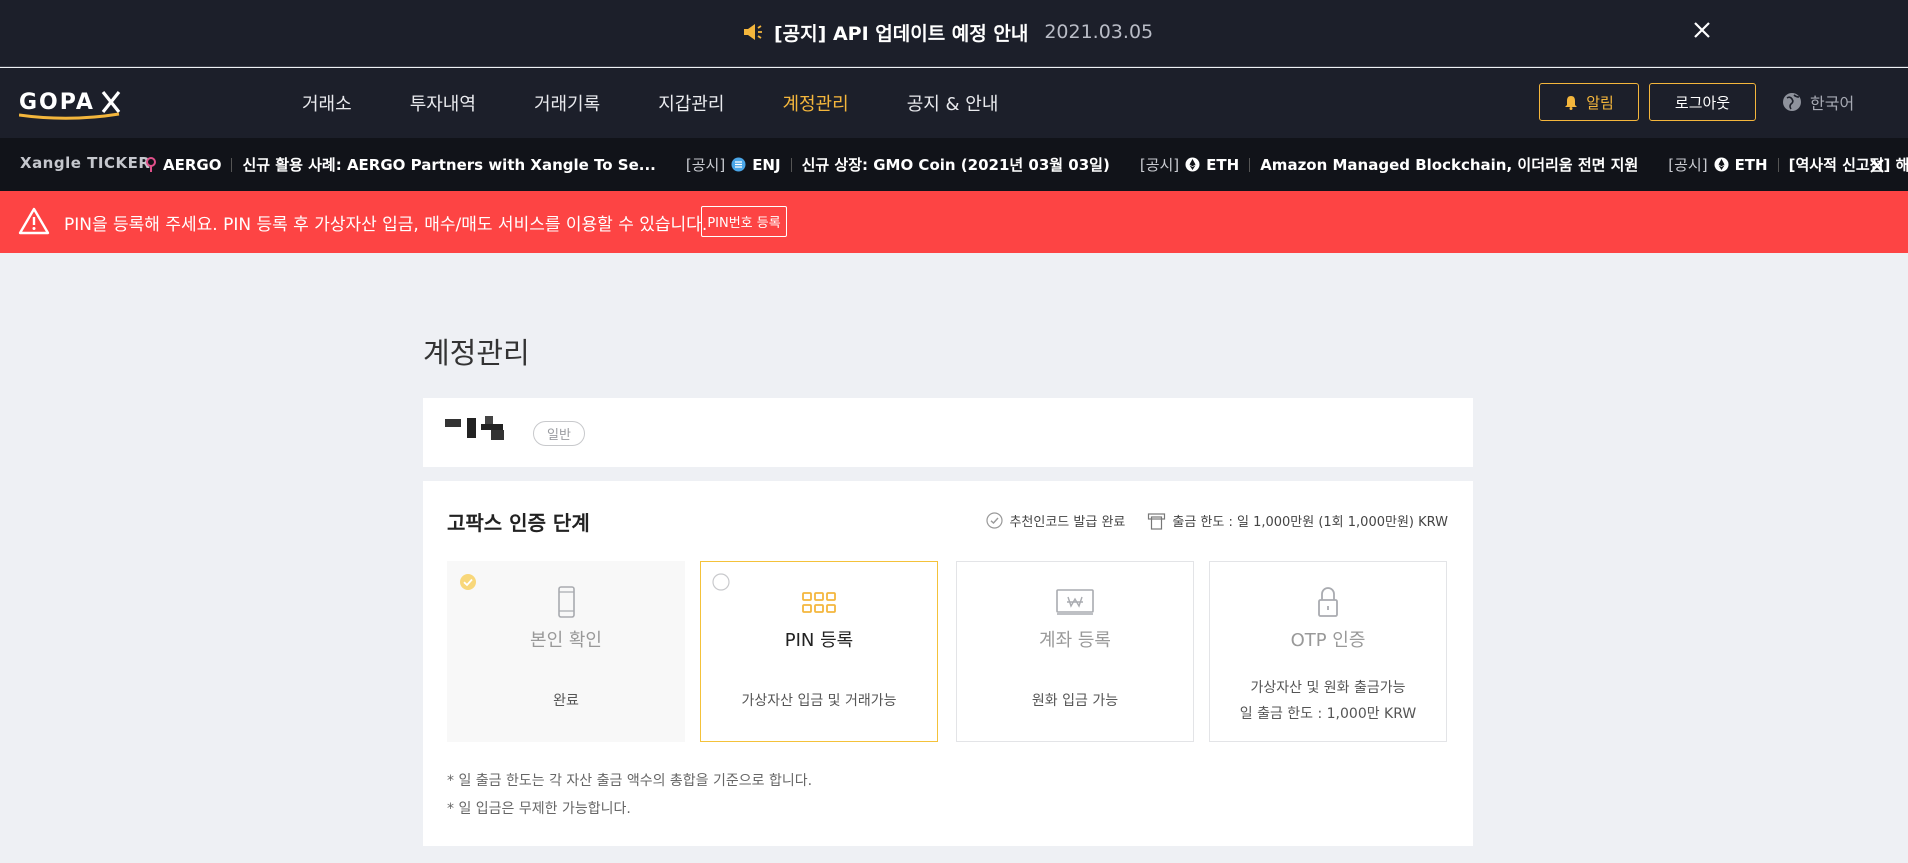  Describe the element at coordinates (1571, 102) in the screenshot. I see `bell-icon` at that location.